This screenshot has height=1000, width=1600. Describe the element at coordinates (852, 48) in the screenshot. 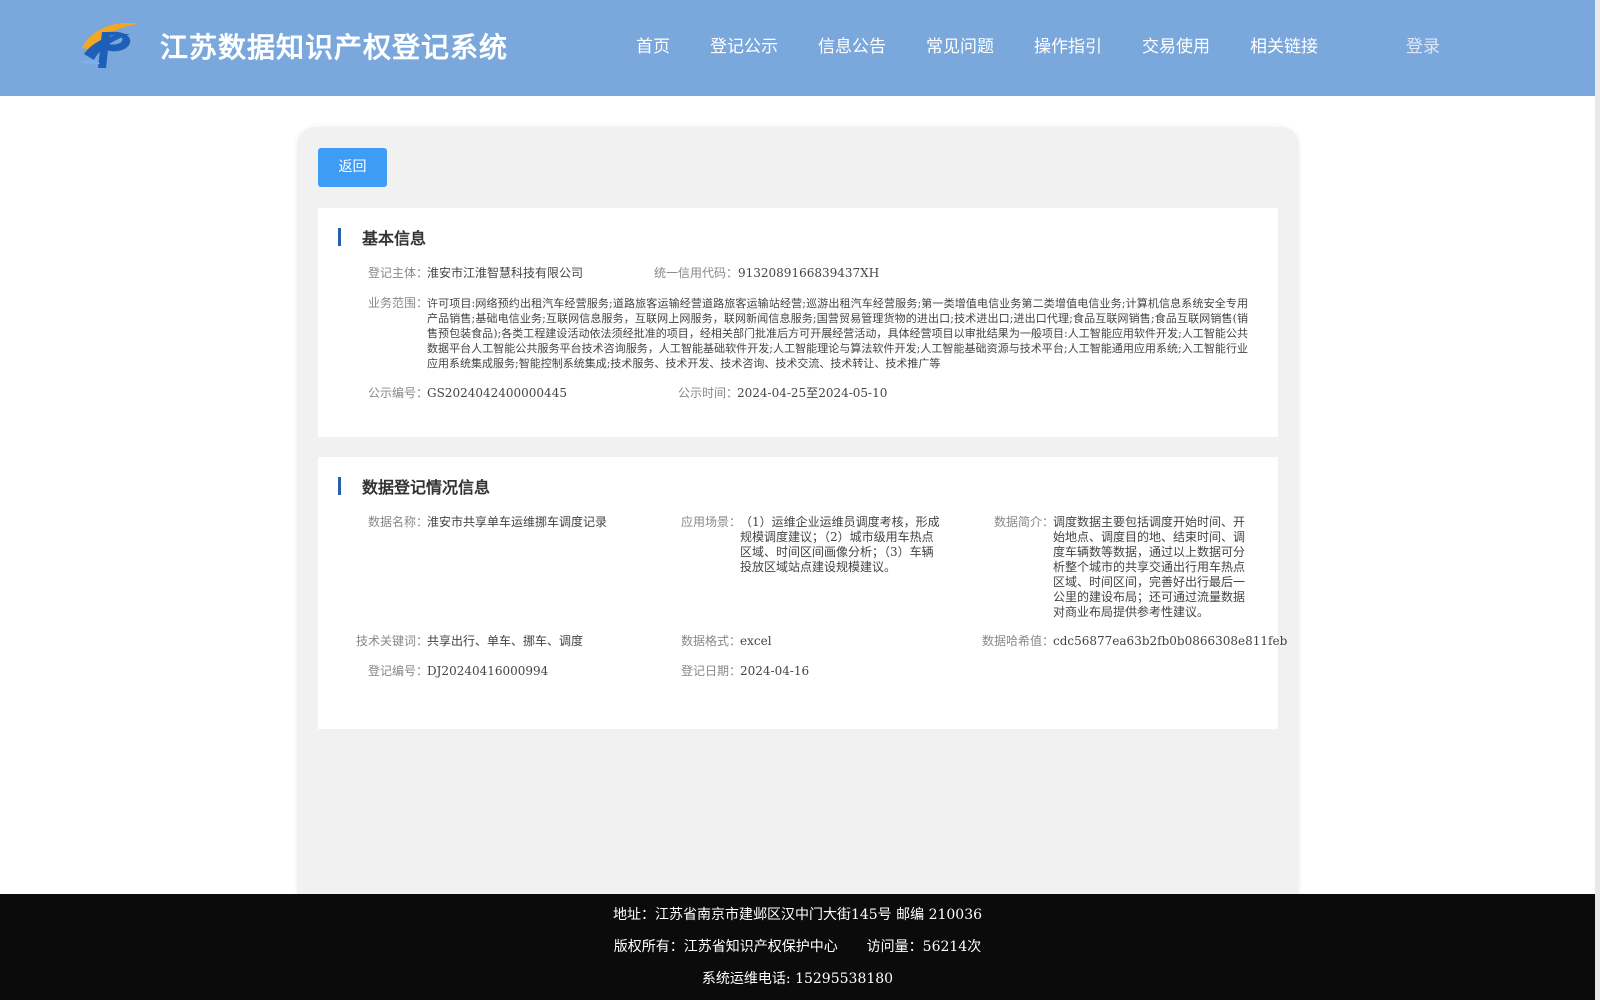

I see `nav-item-announcements: 信息公告` at that location.